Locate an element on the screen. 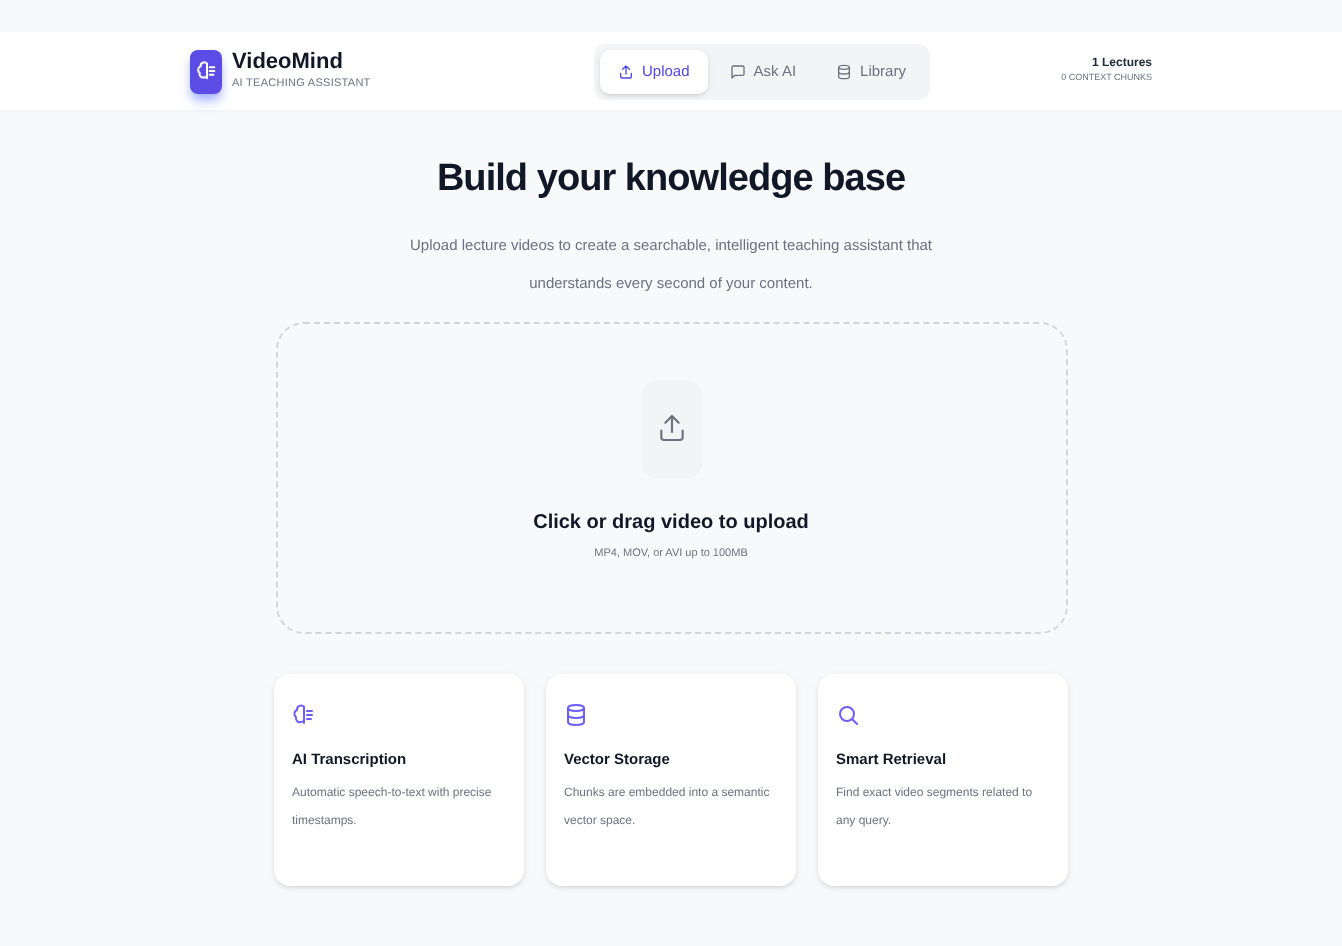 Image resolution: width=1342 pixels, height=946 pixels. chat-icon is located at coordinates (737, 71).